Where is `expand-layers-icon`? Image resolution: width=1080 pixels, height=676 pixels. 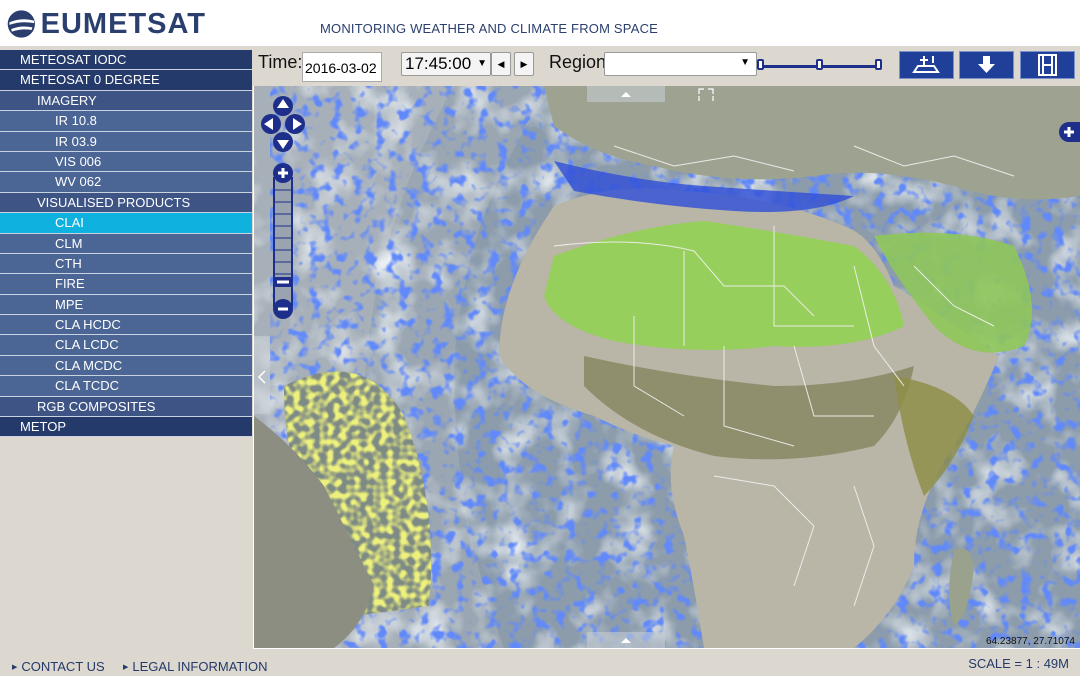
expand-layers-icon is located at coordinates (1069, 132).